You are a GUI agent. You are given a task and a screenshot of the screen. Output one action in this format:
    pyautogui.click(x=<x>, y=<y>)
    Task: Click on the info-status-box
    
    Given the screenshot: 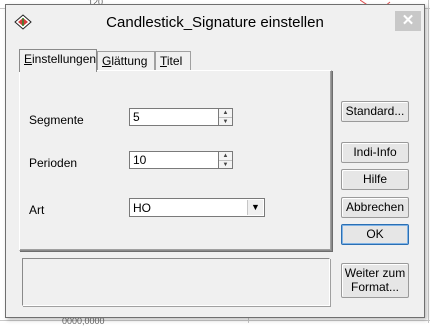 What is the action you would take?
    pyautogui.click(x=176, y=282)
    